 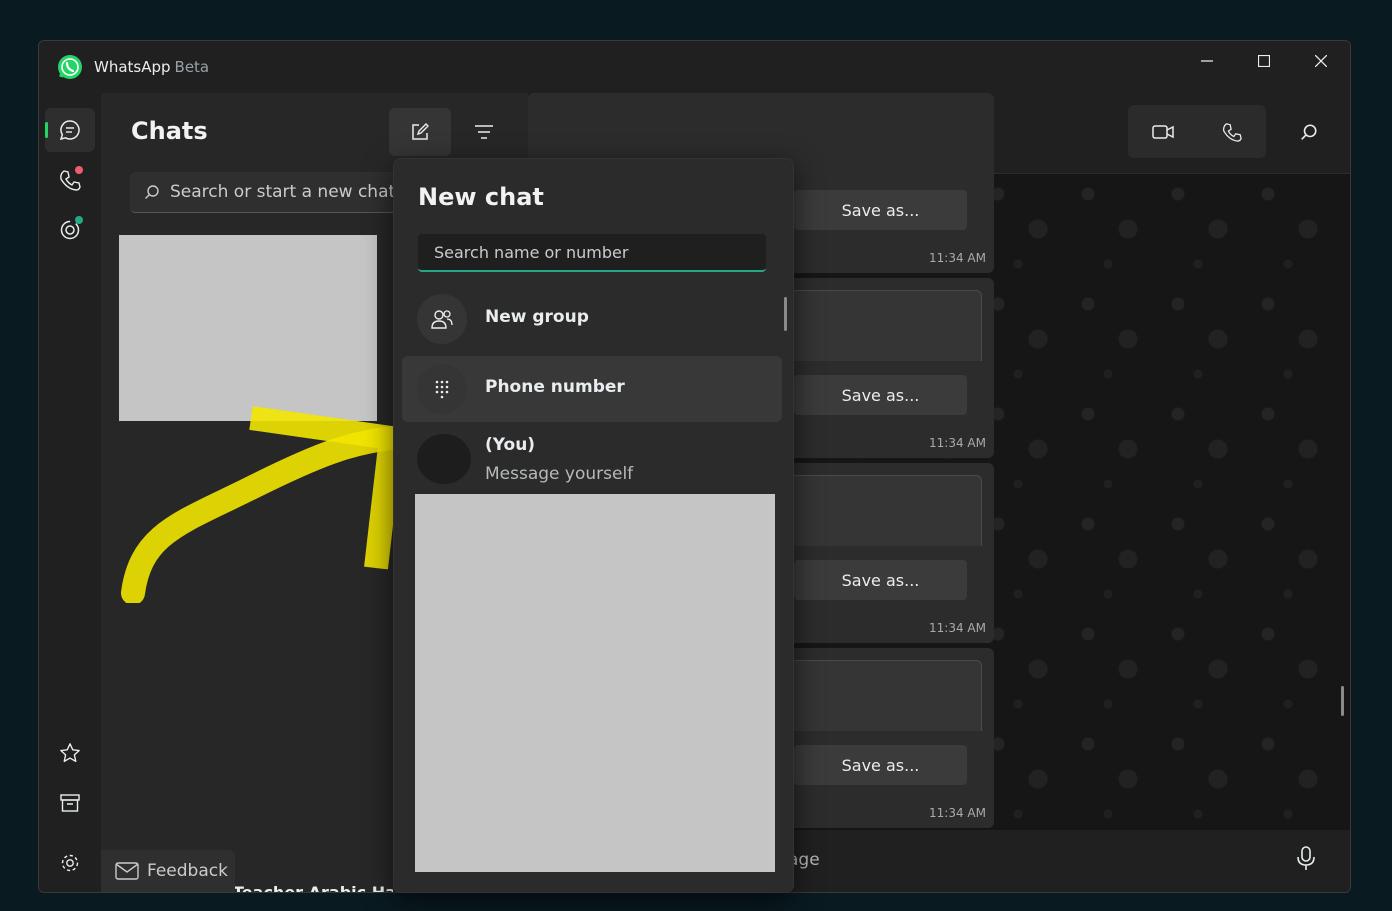 I want to click on minimize-icon, so click(x=1206, y=61).